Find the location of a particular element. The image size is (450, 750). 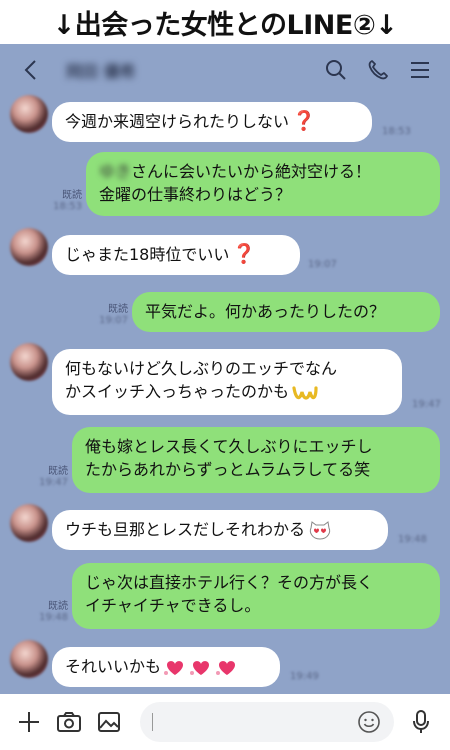

incoming-message: 何もないけど久しぶりのエッチでなん かスイッチ入っちゃったのかも is located at coordinates (227, 382).